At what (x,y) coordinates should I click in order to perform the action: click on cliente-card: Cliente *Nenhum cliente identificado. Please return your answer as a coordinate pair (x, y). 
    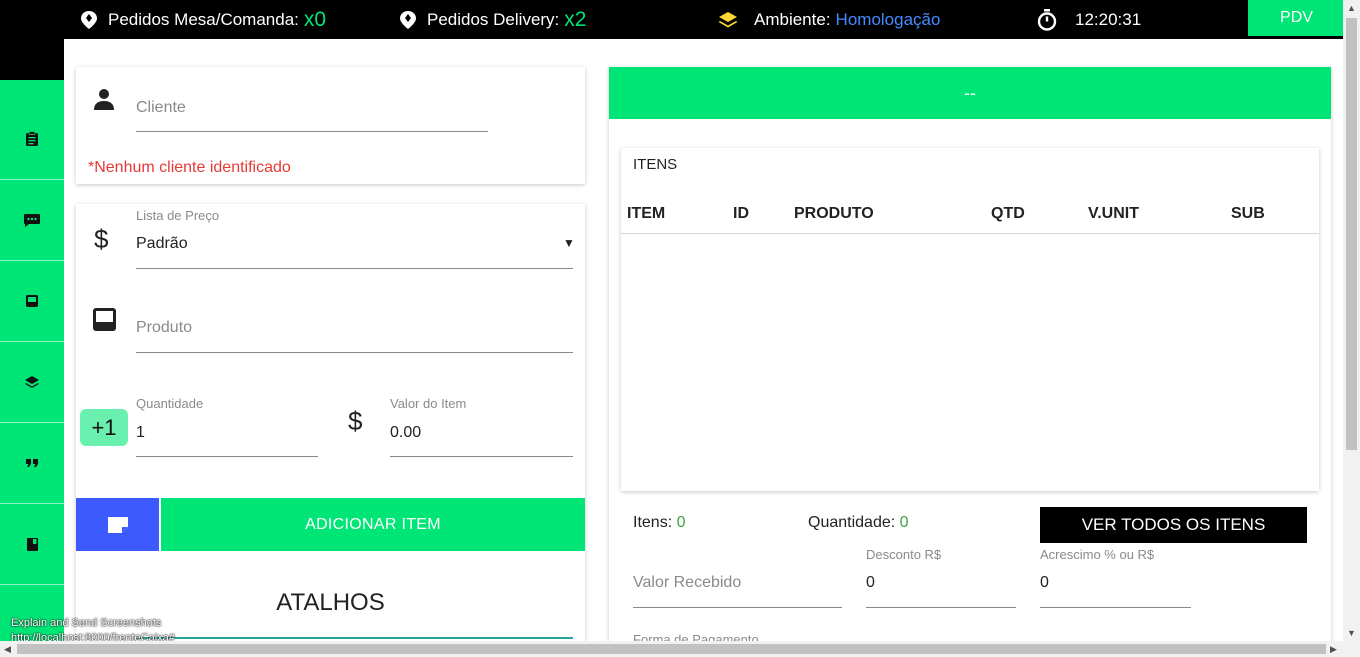
    Looking at the image, I should click on (330, 125).